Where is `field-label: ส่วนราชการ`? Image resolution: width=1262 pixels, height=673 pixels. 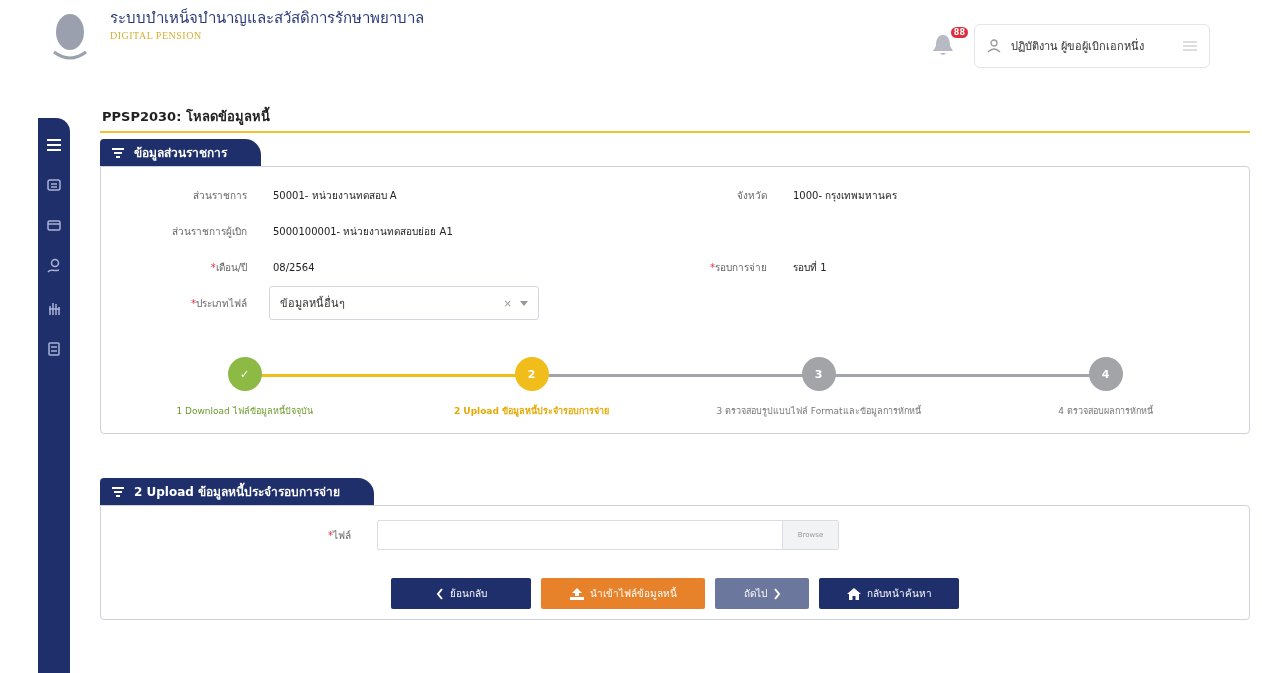
field-label: ส่วนราชการ is located at coordinates (220, 195).